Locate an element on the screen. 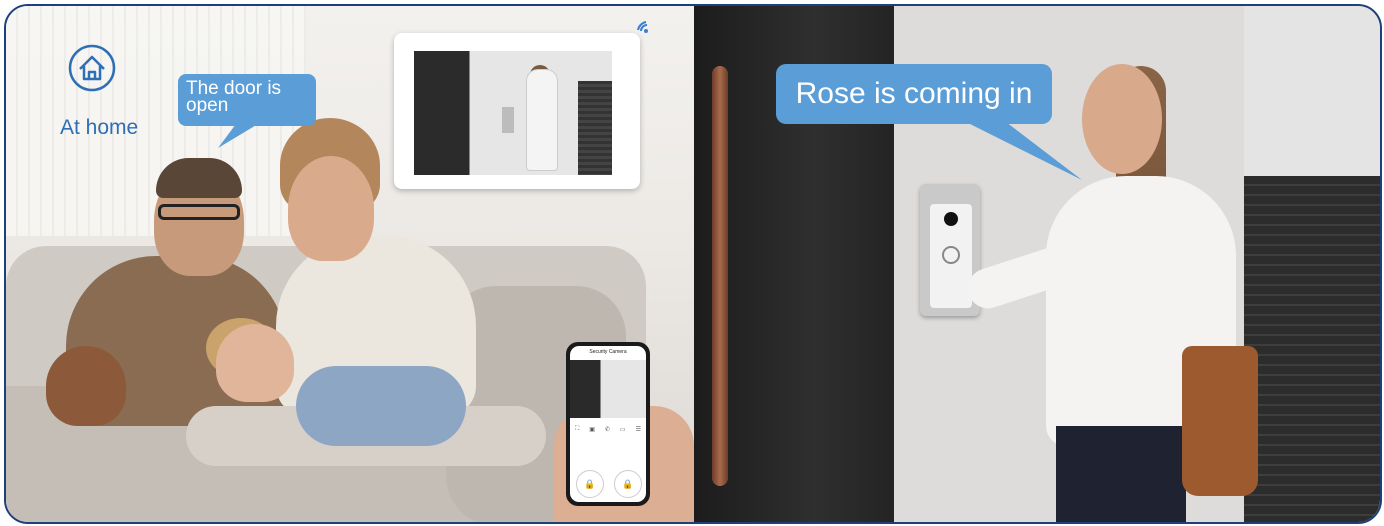 The image size is (1384, 526). door-bubble-line2: open is located at coordinates (207, 105).